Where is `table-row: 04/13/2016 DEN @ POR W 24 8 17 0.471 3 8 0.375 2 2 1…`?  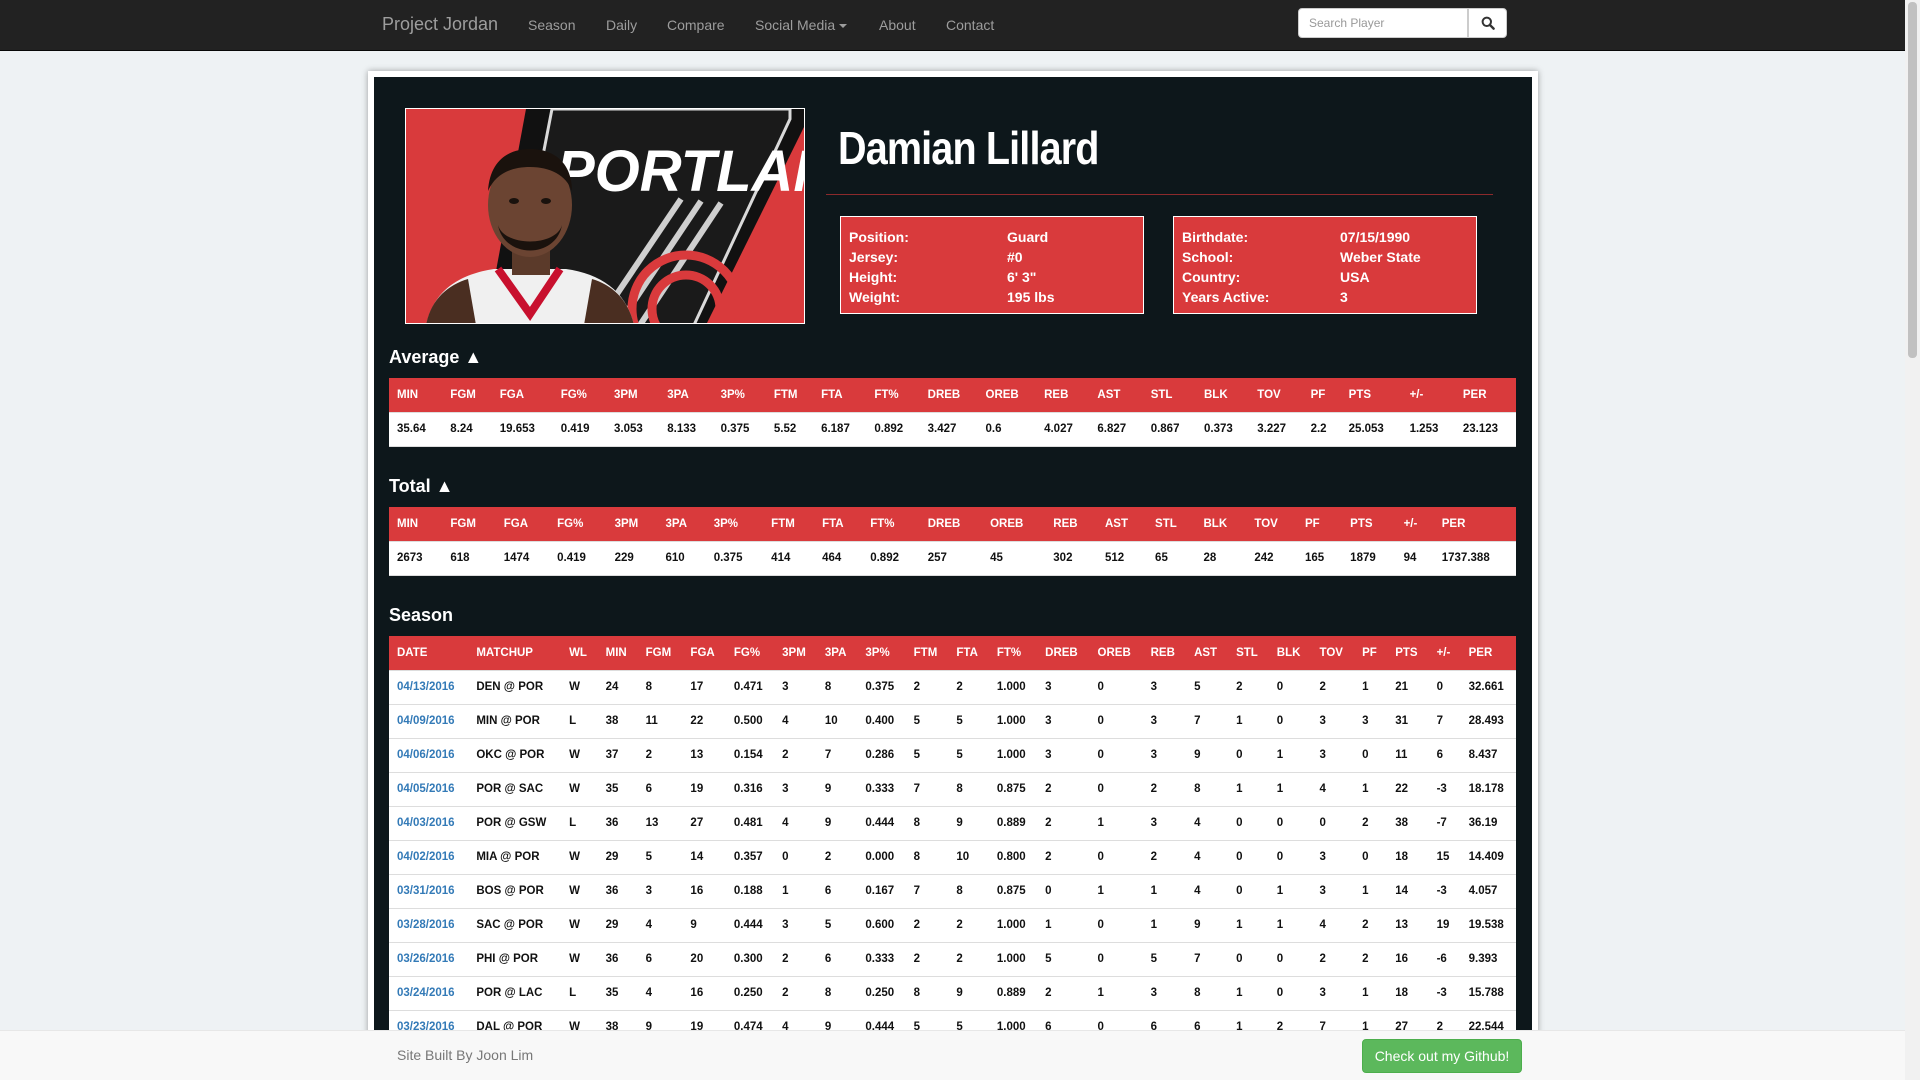 table-row: 04/13/2016 DEN @ POR W 24 8 17 0.471 3 8 0.375 2 2 1… is located at coordinates (952, 686).